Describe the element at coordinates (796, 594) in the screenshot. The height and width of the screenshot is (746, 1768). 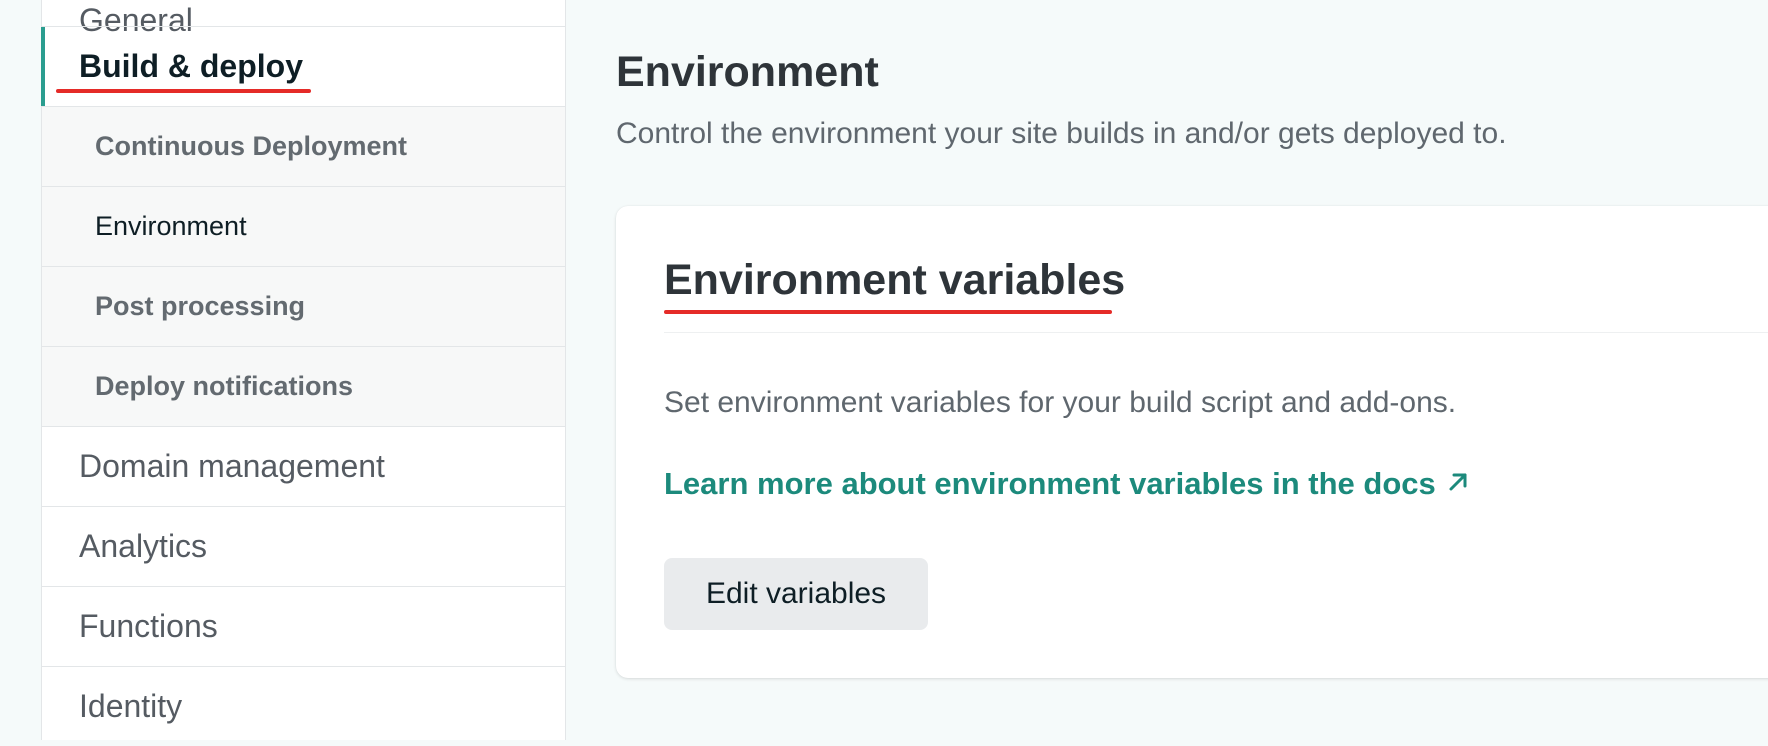
I see `edit-variables-button: Edit variables` at that location.